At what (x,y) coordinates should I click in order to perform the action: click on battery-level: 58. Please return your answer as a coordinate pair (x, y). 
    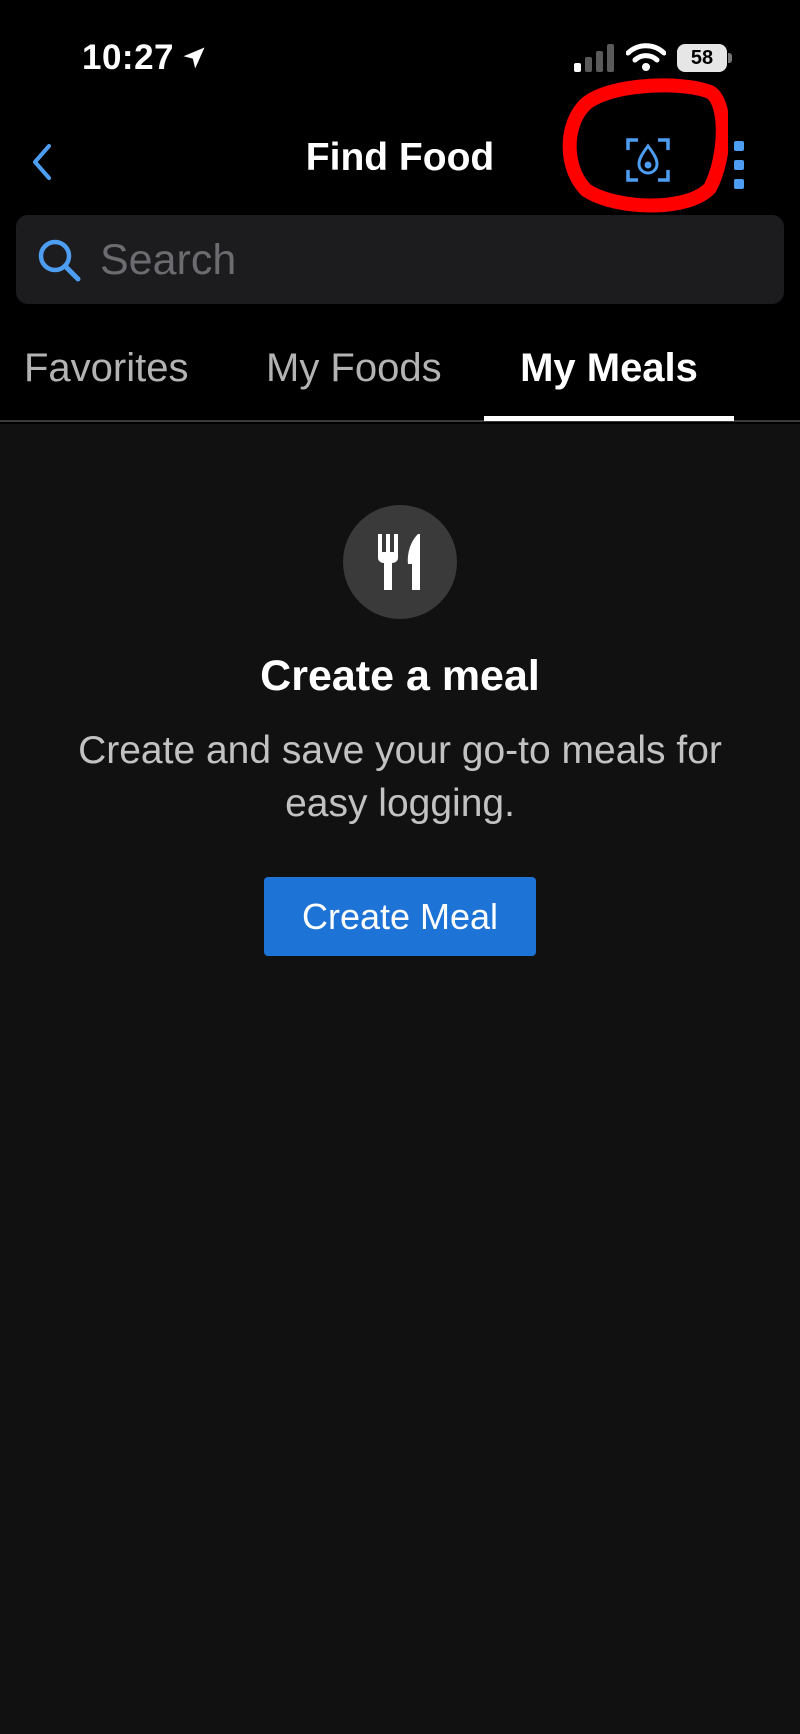
    Looking at the image, I should click on (702, 58).